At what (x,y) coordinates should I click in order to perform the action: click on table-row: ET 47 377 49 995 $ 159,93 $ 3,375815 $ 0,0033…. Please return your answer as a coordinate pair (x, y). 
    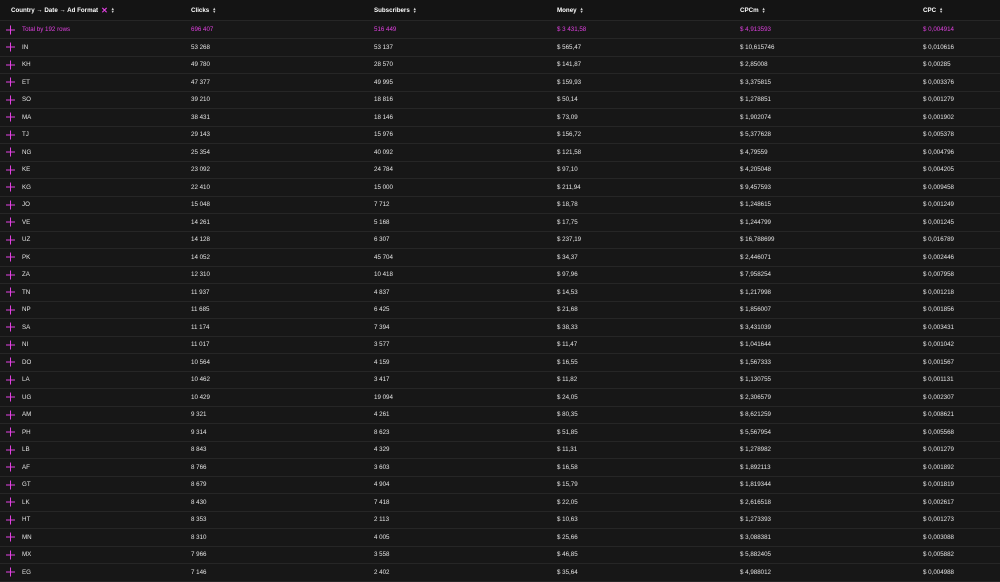
    Looking at the image, I should click on (500, 83).